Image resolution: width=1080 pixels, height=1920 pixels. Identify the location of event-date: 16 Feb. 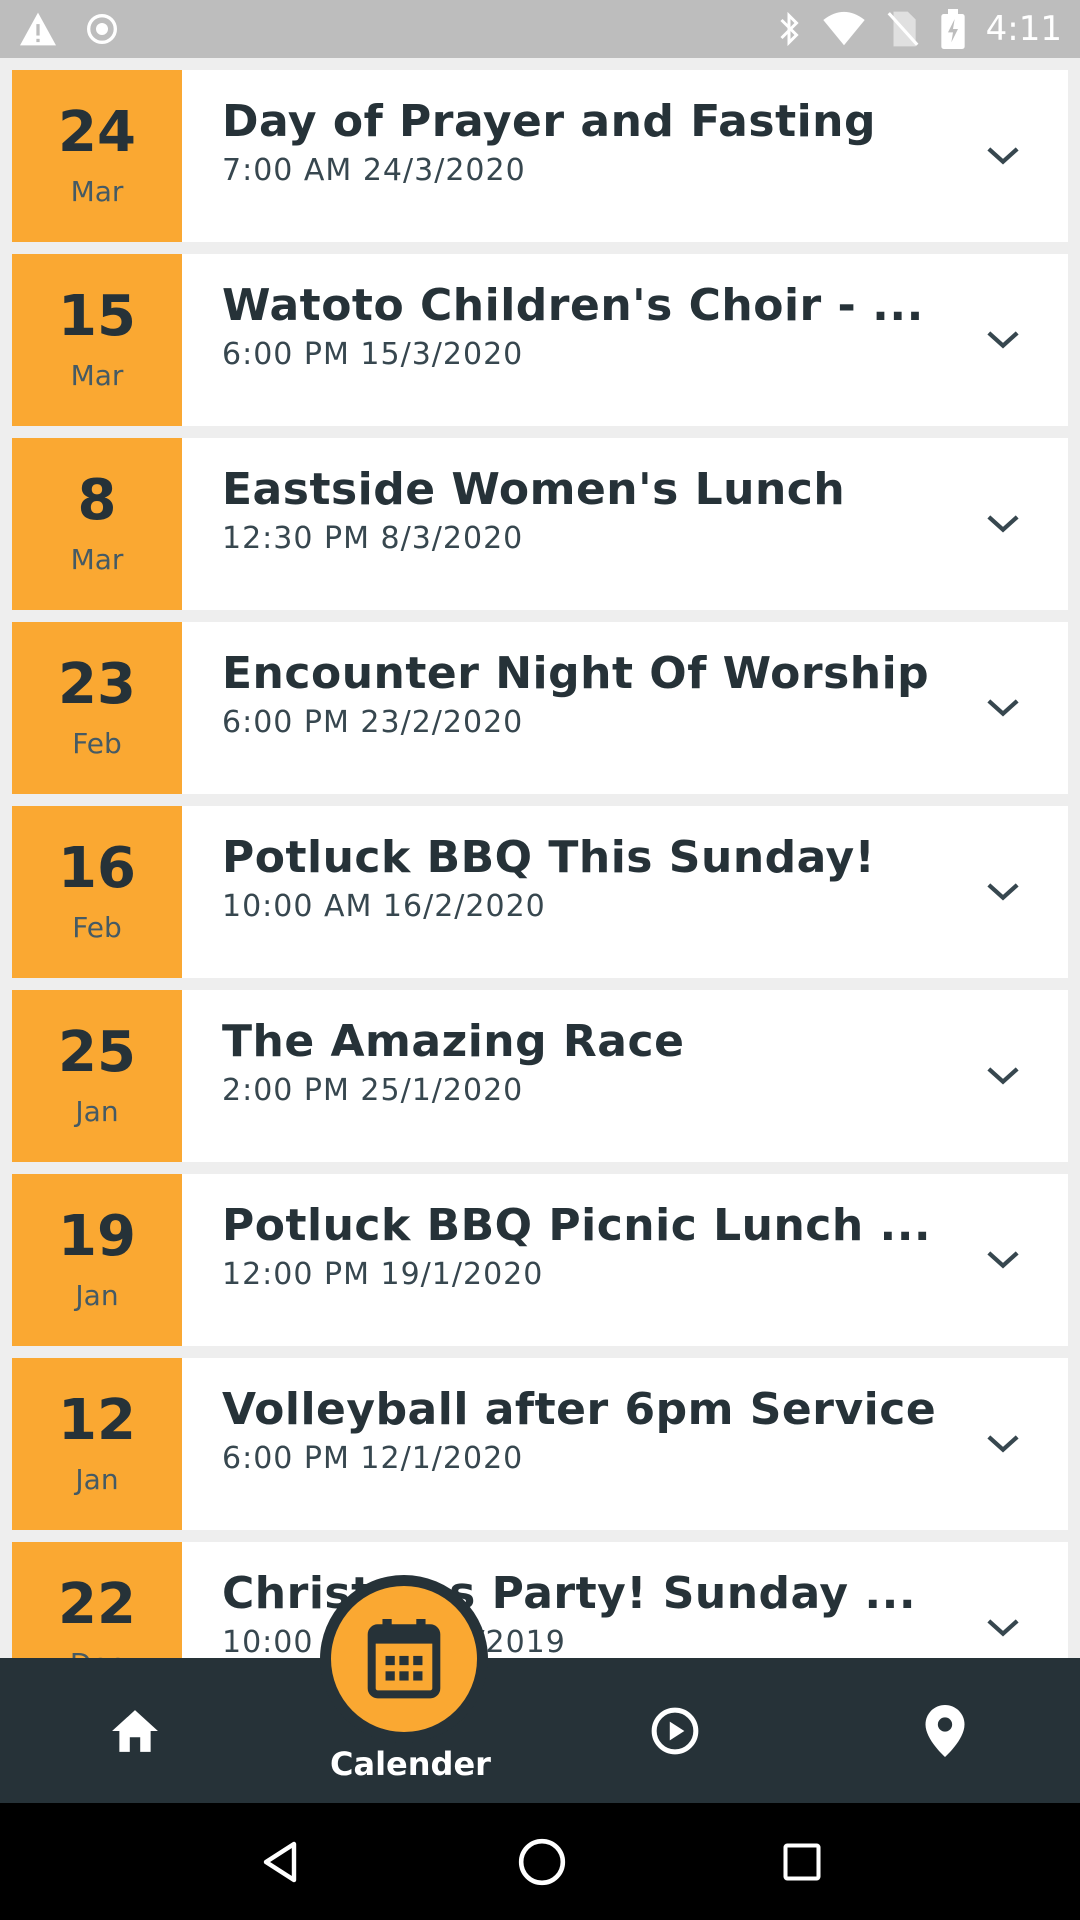
(97, 892).